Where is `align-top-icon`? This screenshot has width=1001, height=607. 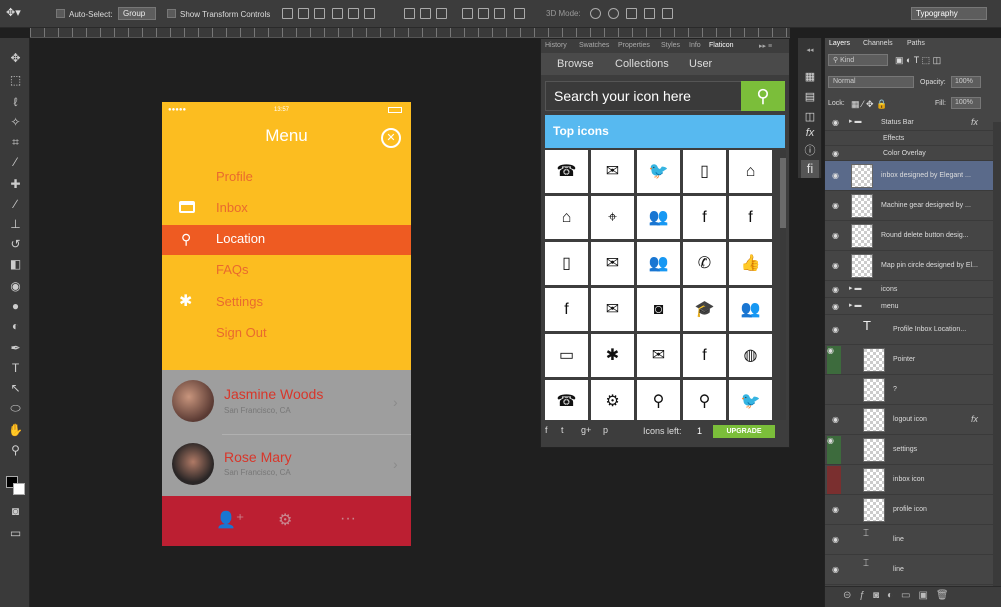
align-top-icon is located at coordinates (287, 13).